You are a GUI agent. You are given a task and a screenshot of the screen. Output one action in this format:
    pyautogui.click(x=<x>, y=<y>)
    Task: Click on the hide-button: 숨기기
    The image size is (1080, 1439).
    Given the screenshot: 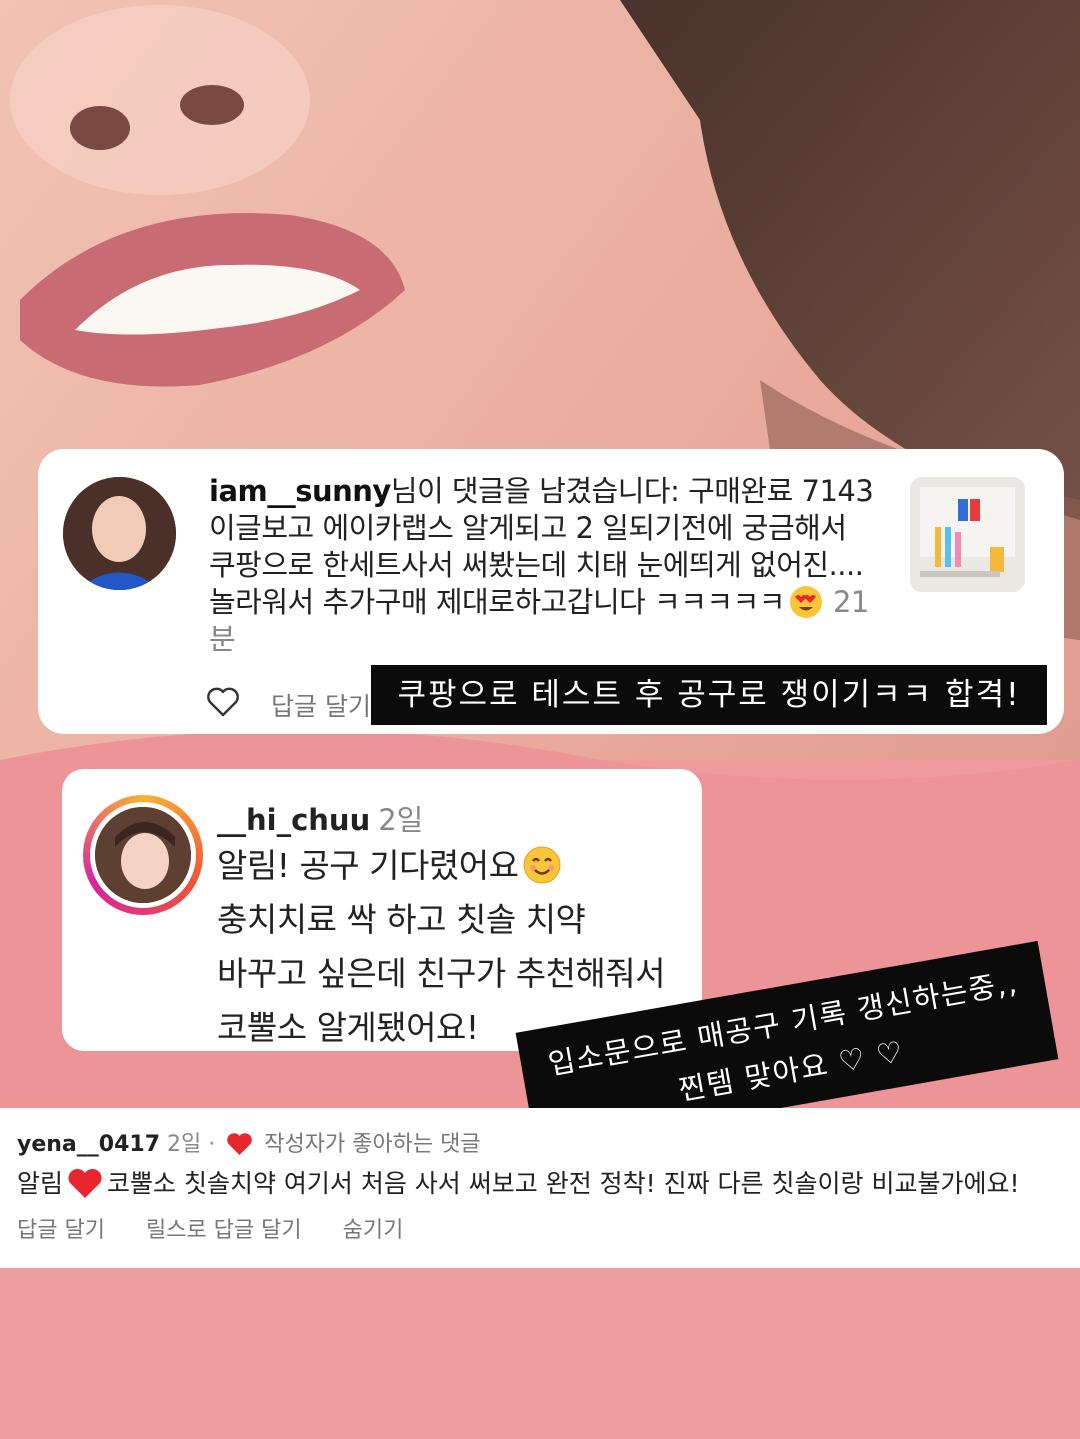 What is the action you would take?
    pyautogui.click(x=373, y=1230)
    